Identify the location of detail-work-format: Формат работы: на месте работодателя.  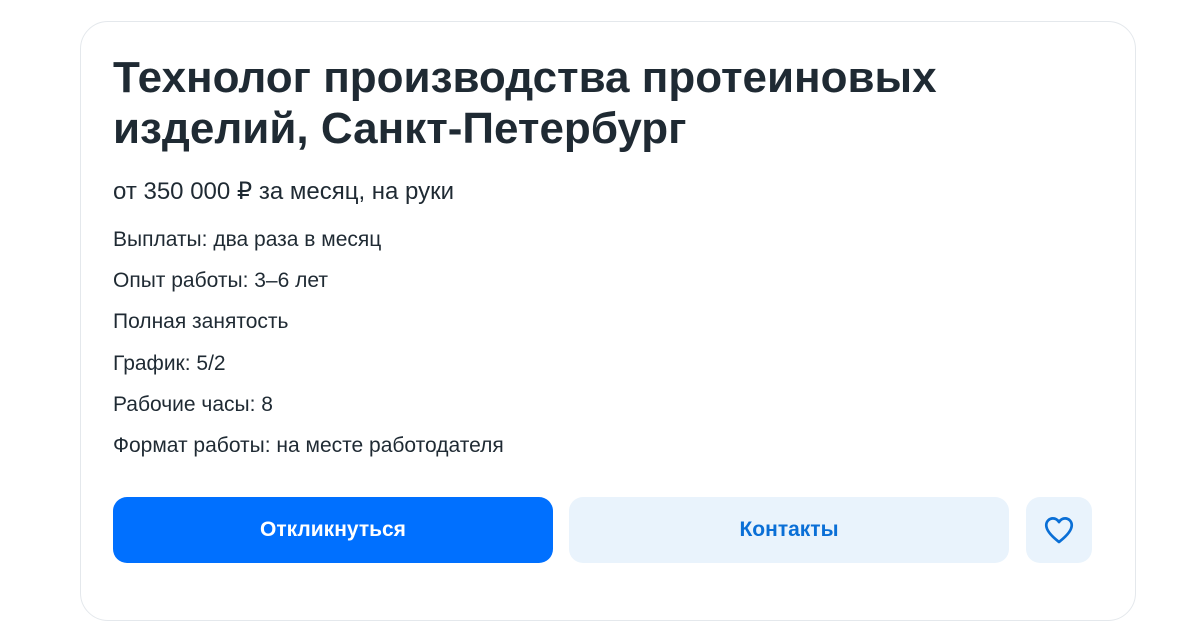
(308, 445).